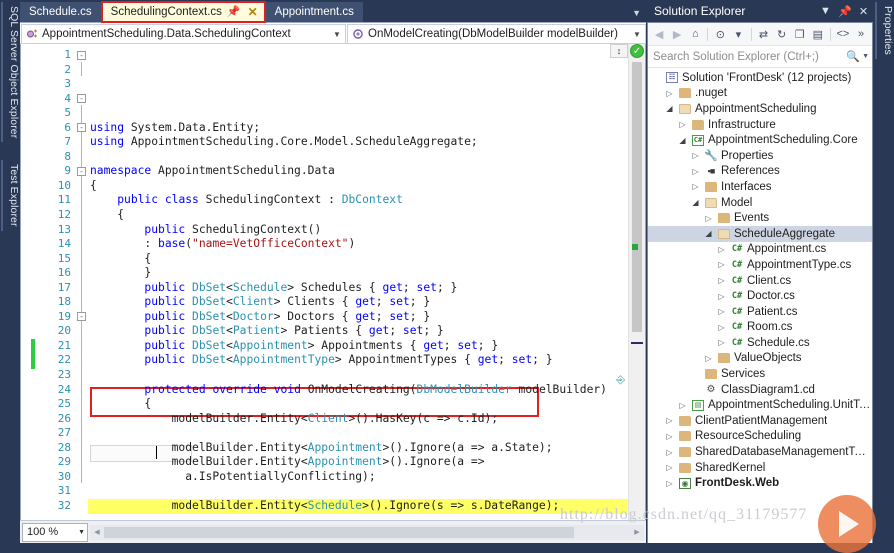  What do you see at coordinates (760, 328) in the screenshot?
I see `tree-item: ▷ C# Room.cs` at bounding box center [760, 328].